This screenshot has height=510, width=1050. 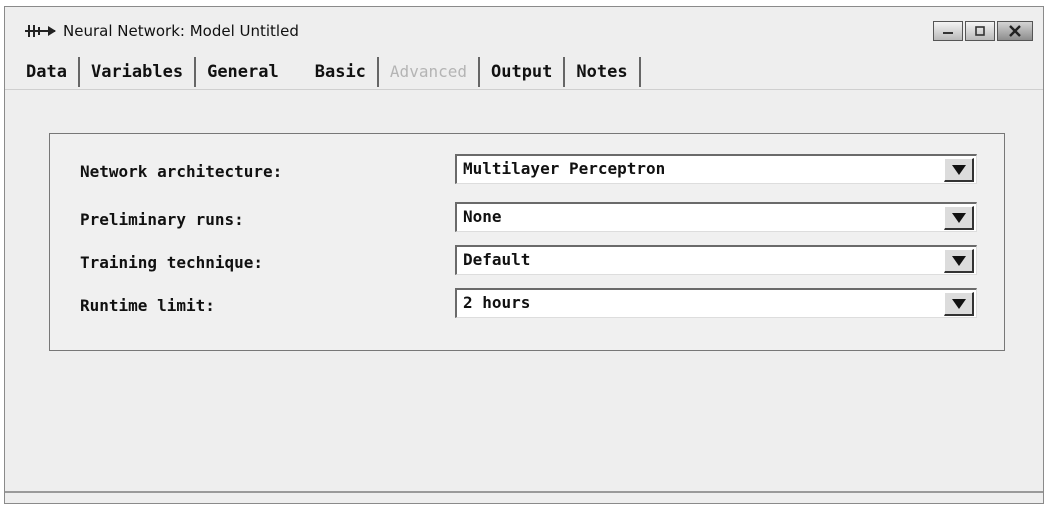 I want to click on runtime-limit-dropdown-button, so click(x=959, y=304).